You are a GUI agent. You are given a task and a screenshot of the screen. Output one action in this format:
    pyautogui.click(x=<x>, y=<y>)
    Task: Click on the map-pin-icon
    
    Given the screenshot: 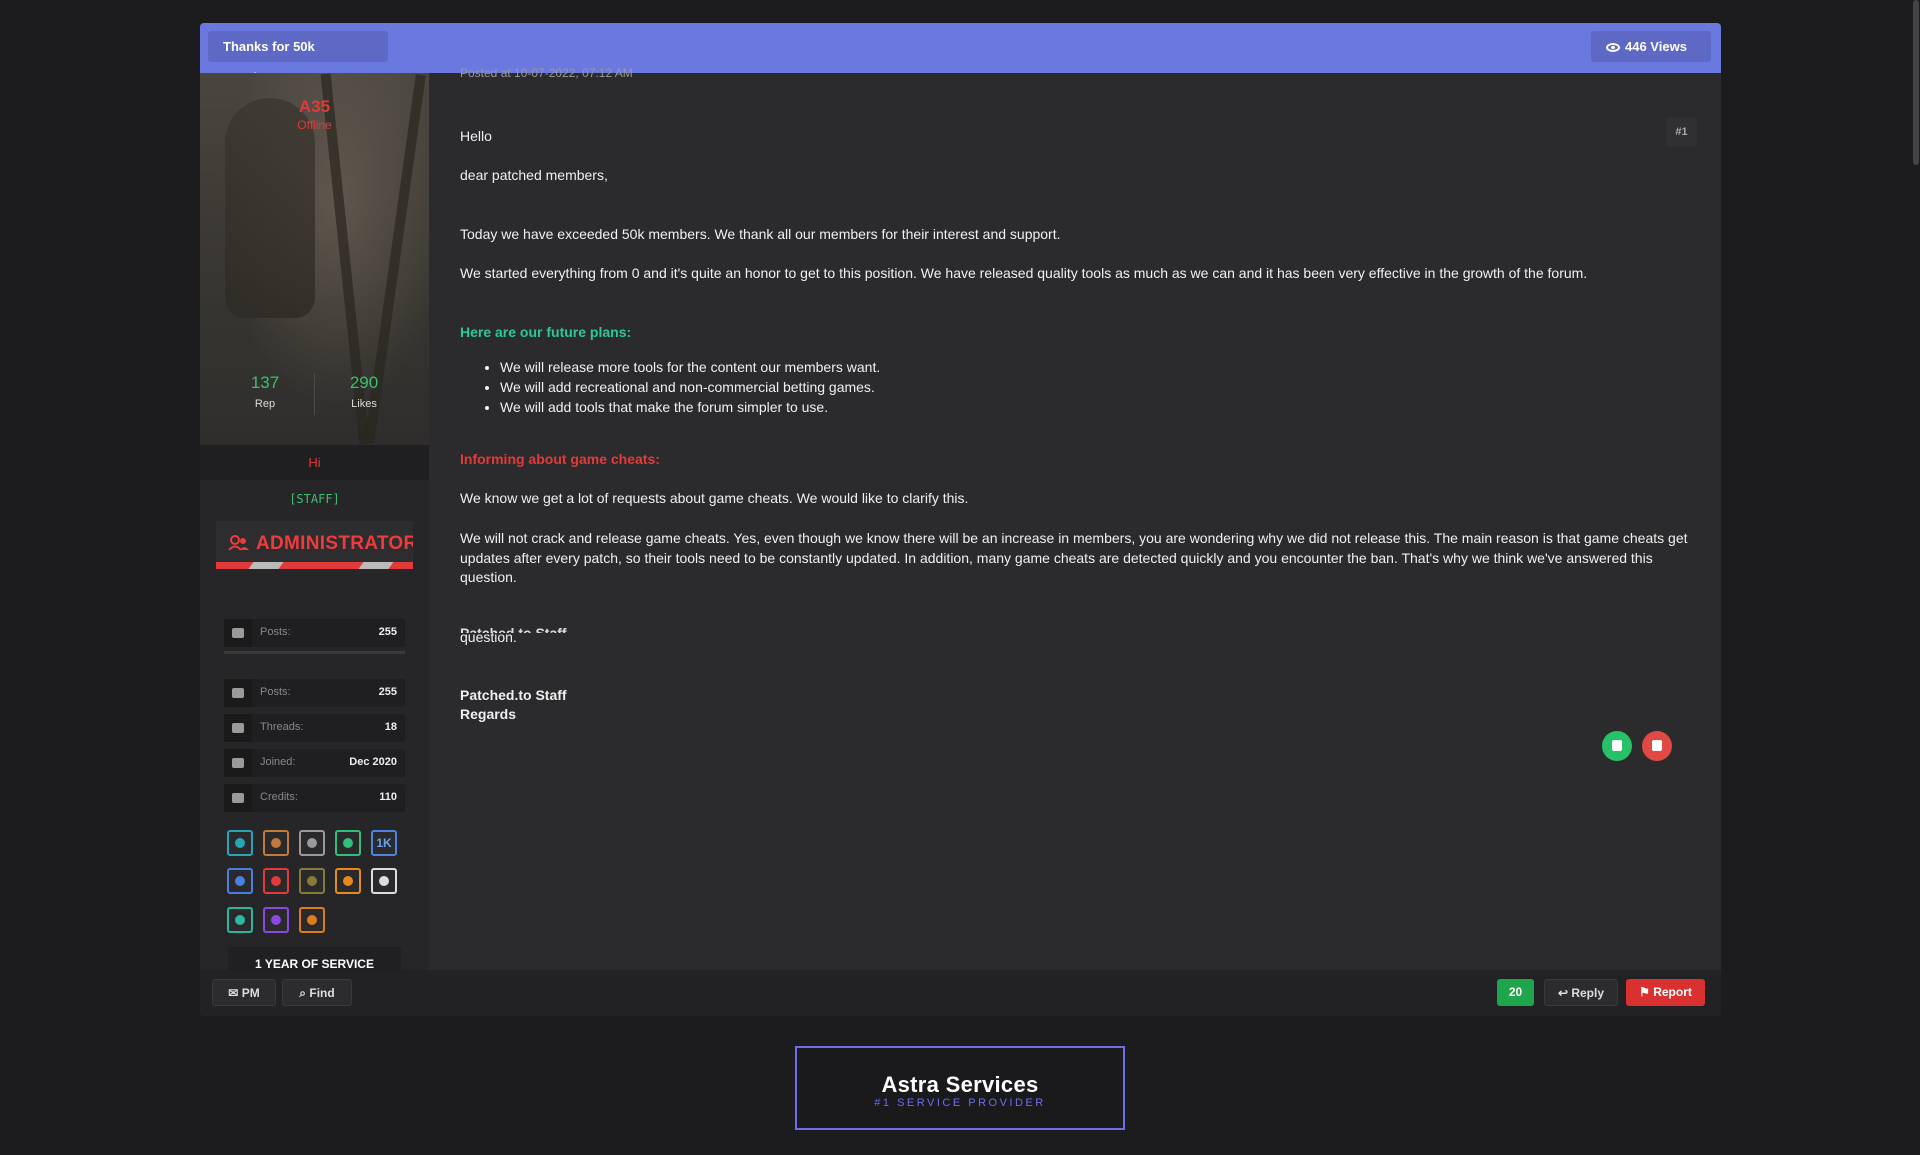 What is the action you would take?
    pyautogui.click(x=240, y=920)
    